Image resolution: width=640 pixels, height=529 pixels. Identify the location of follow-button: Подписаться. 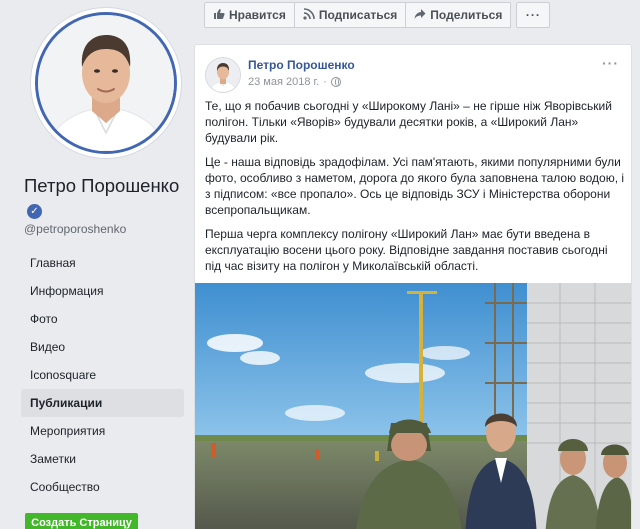
(350, 15).